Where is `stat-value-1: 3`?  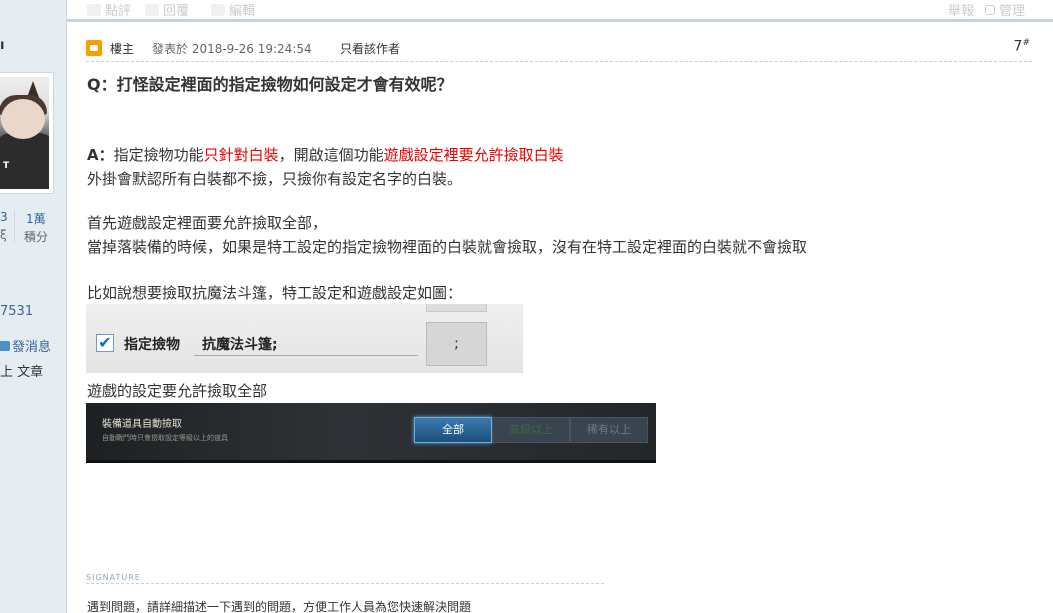
stat-value-1: 3 is located at coordinates (4, 217).